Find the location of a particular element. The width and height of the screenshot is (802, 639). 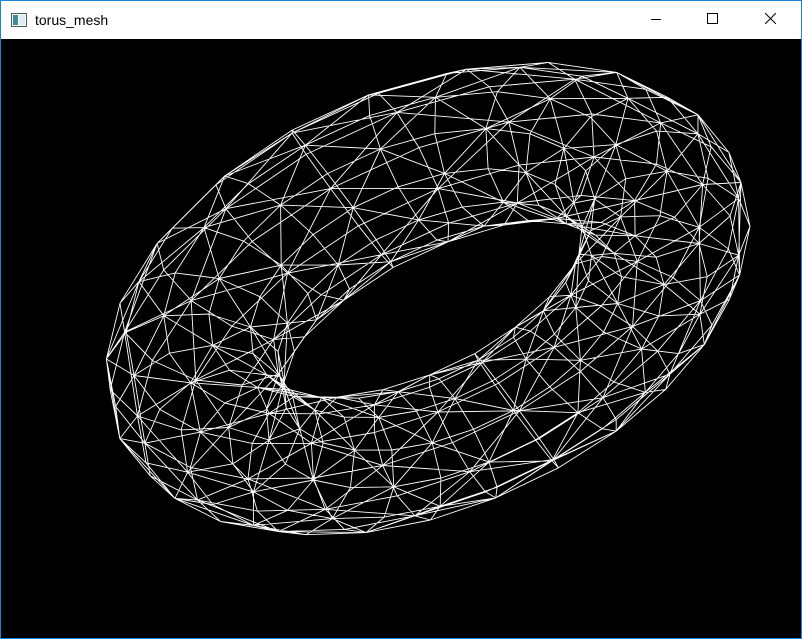

close-icon is located at coordinates (770, 20).